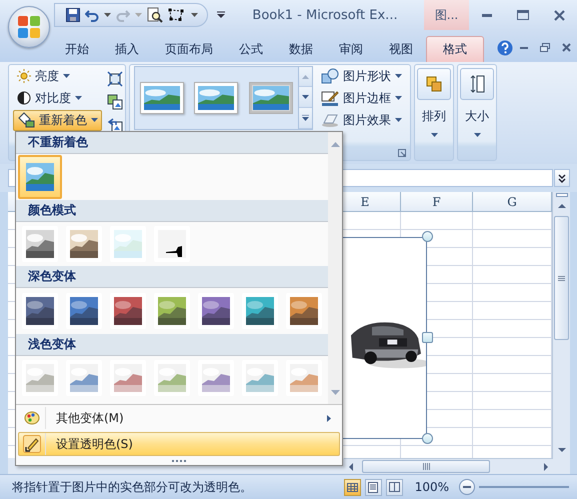 This screenshot has width=577, height=499. I want to click on ribbon-tab: 视图, so click(401, 49).